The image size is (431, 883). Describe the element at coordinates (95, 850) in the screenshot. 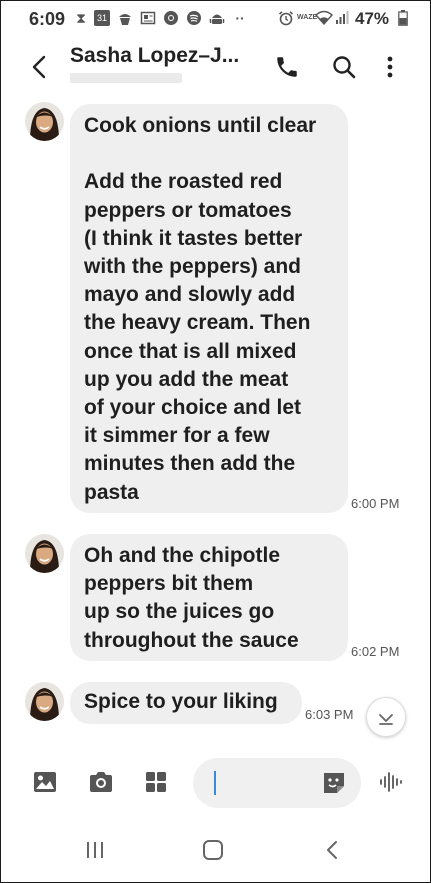

I see `recents-icon` at that location.